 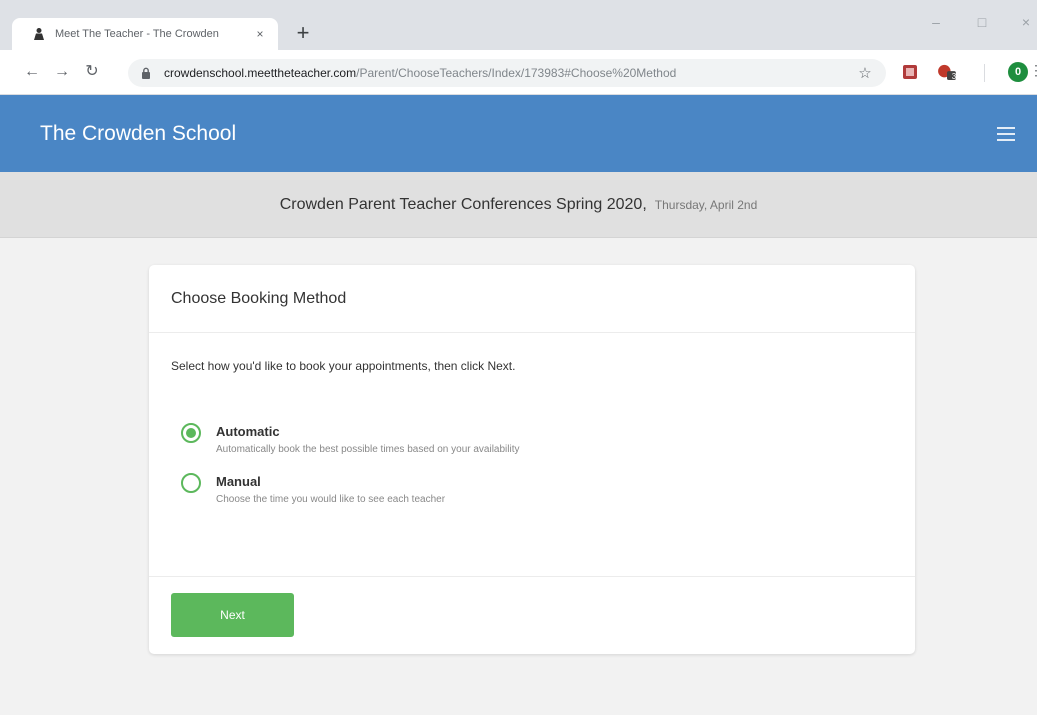 I want to click on profile-avatar: 0, so click(x=1018, y=72).